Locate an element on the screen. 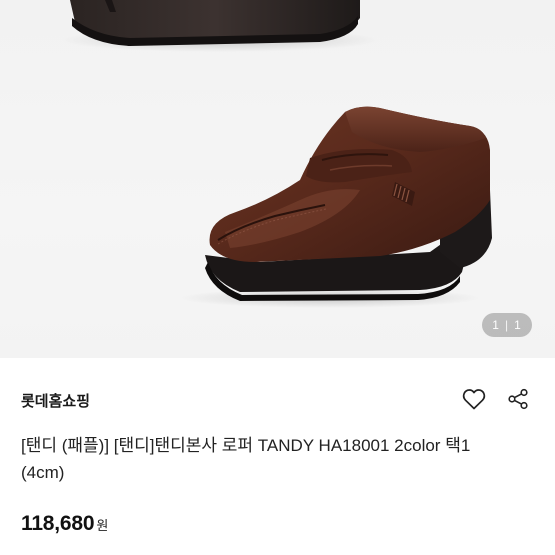 The height and width of the screenshot is (555, 555). share-icon is located at coordinates (518, 399).